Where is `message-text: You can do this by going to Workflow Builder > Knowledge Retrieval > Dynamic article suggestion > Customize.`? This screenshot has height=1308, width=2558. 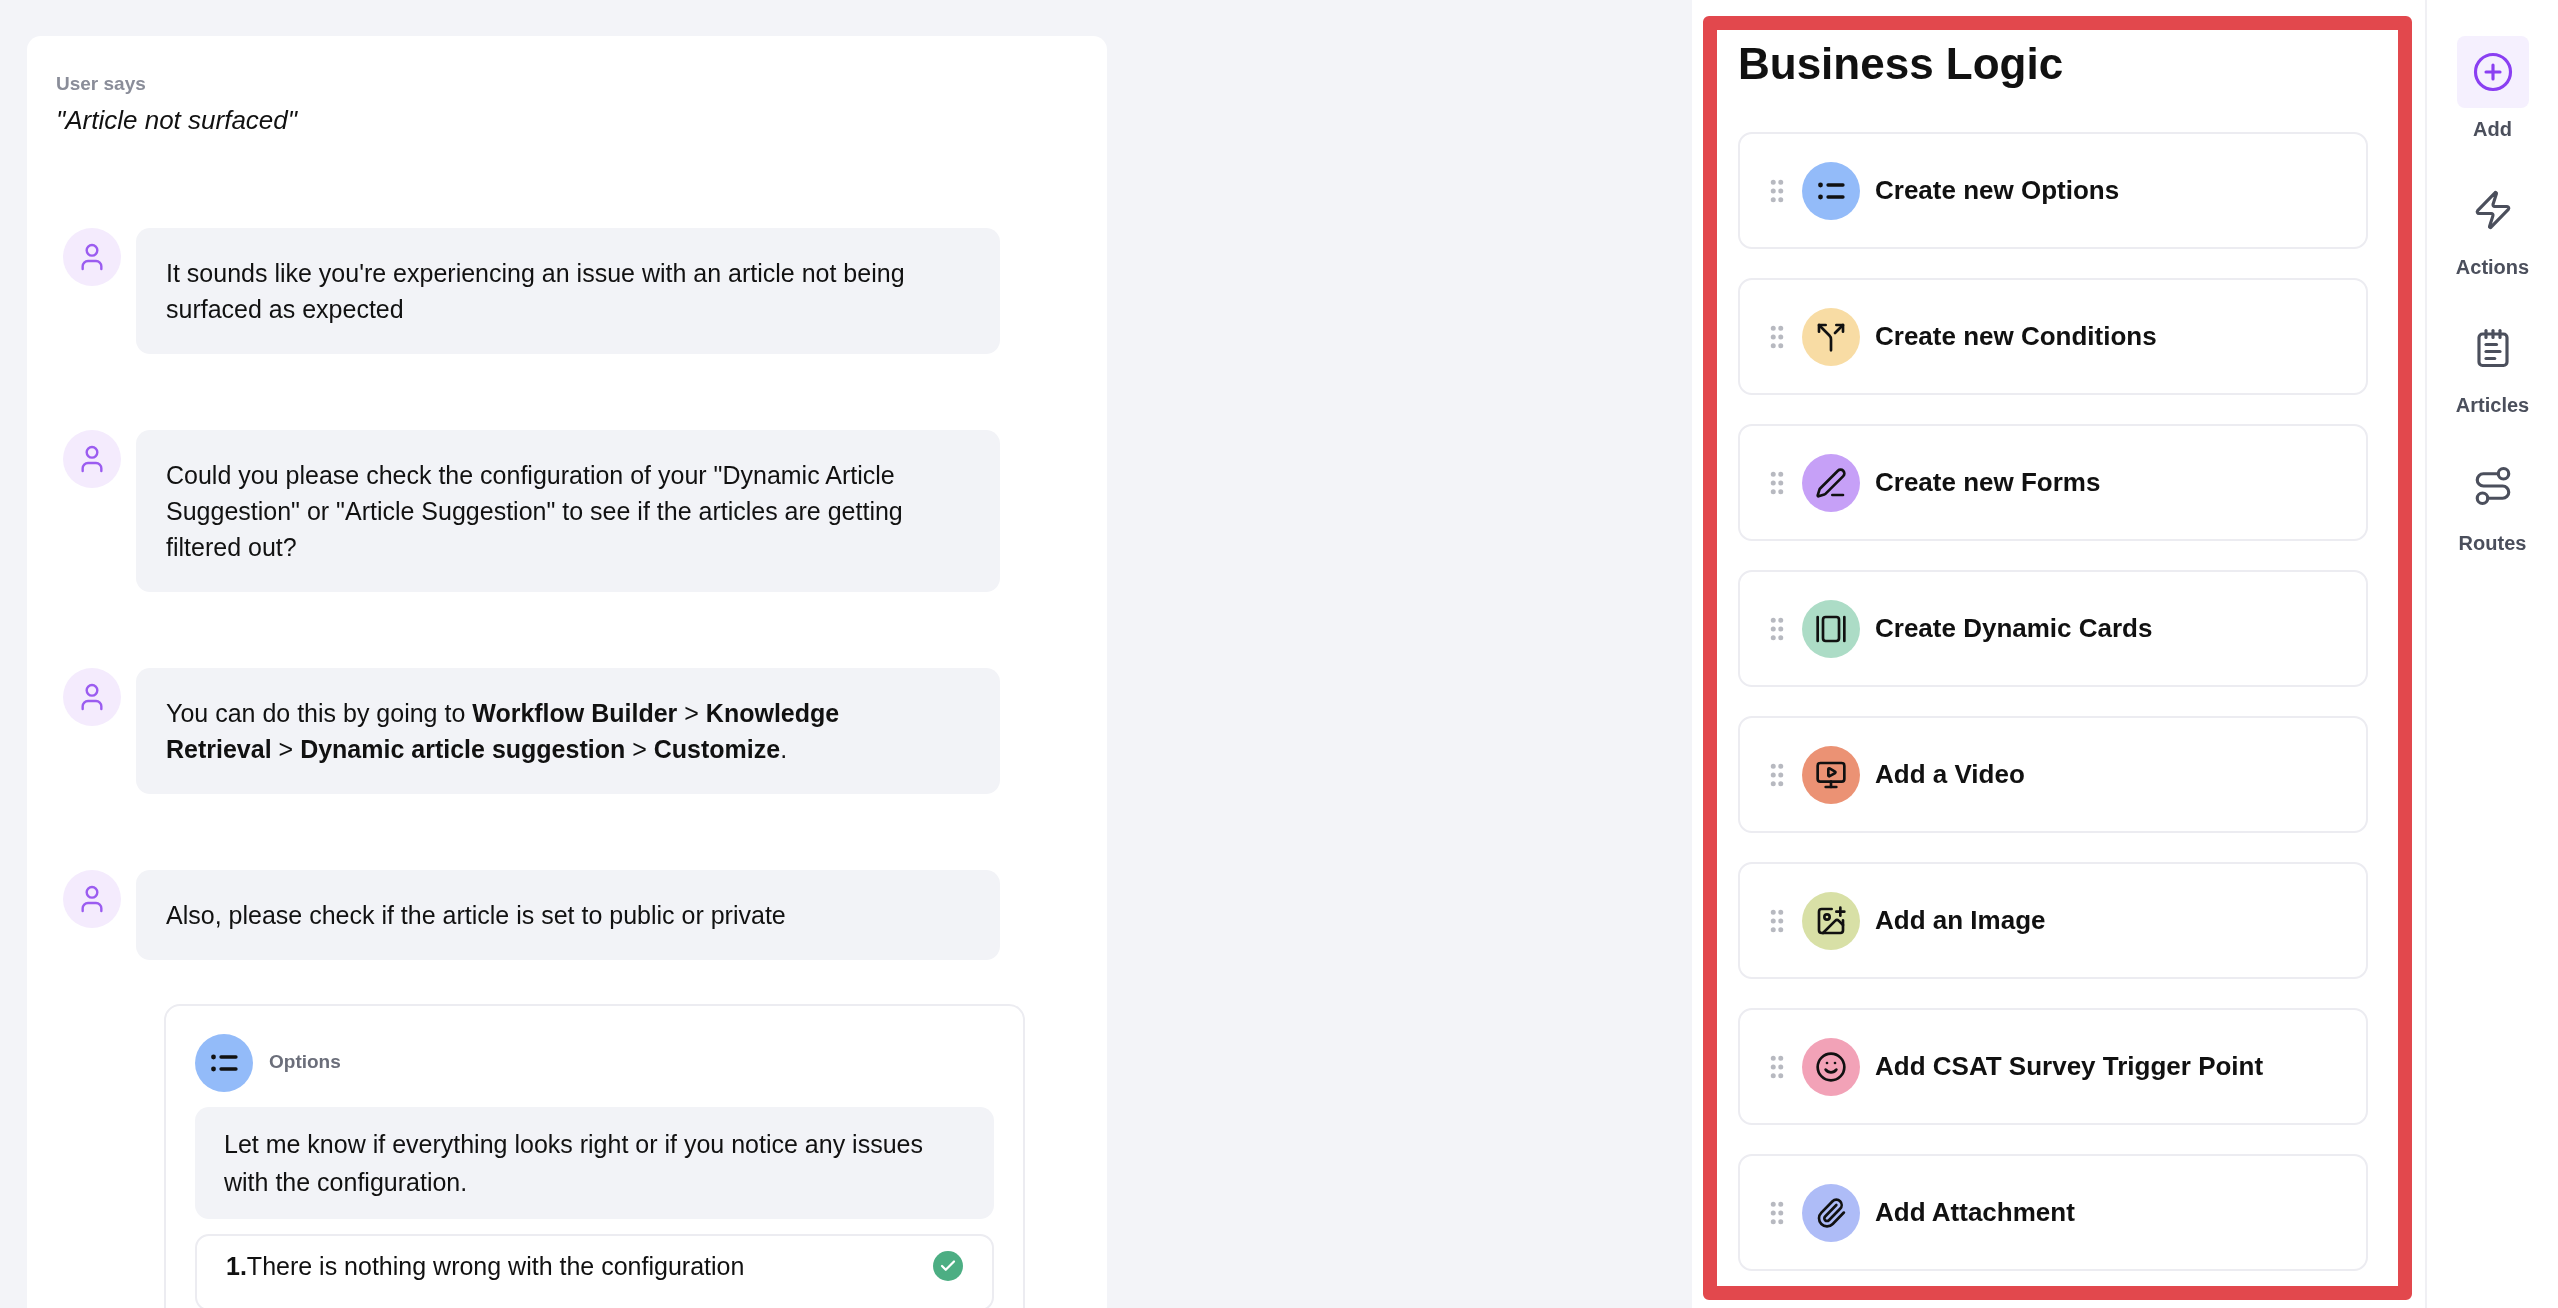 message-text: You can do this by going to Workflow Builder > Knowledge Retrieval > Dynamic article suggestion > Customize. is located at coordinates (503, 730).